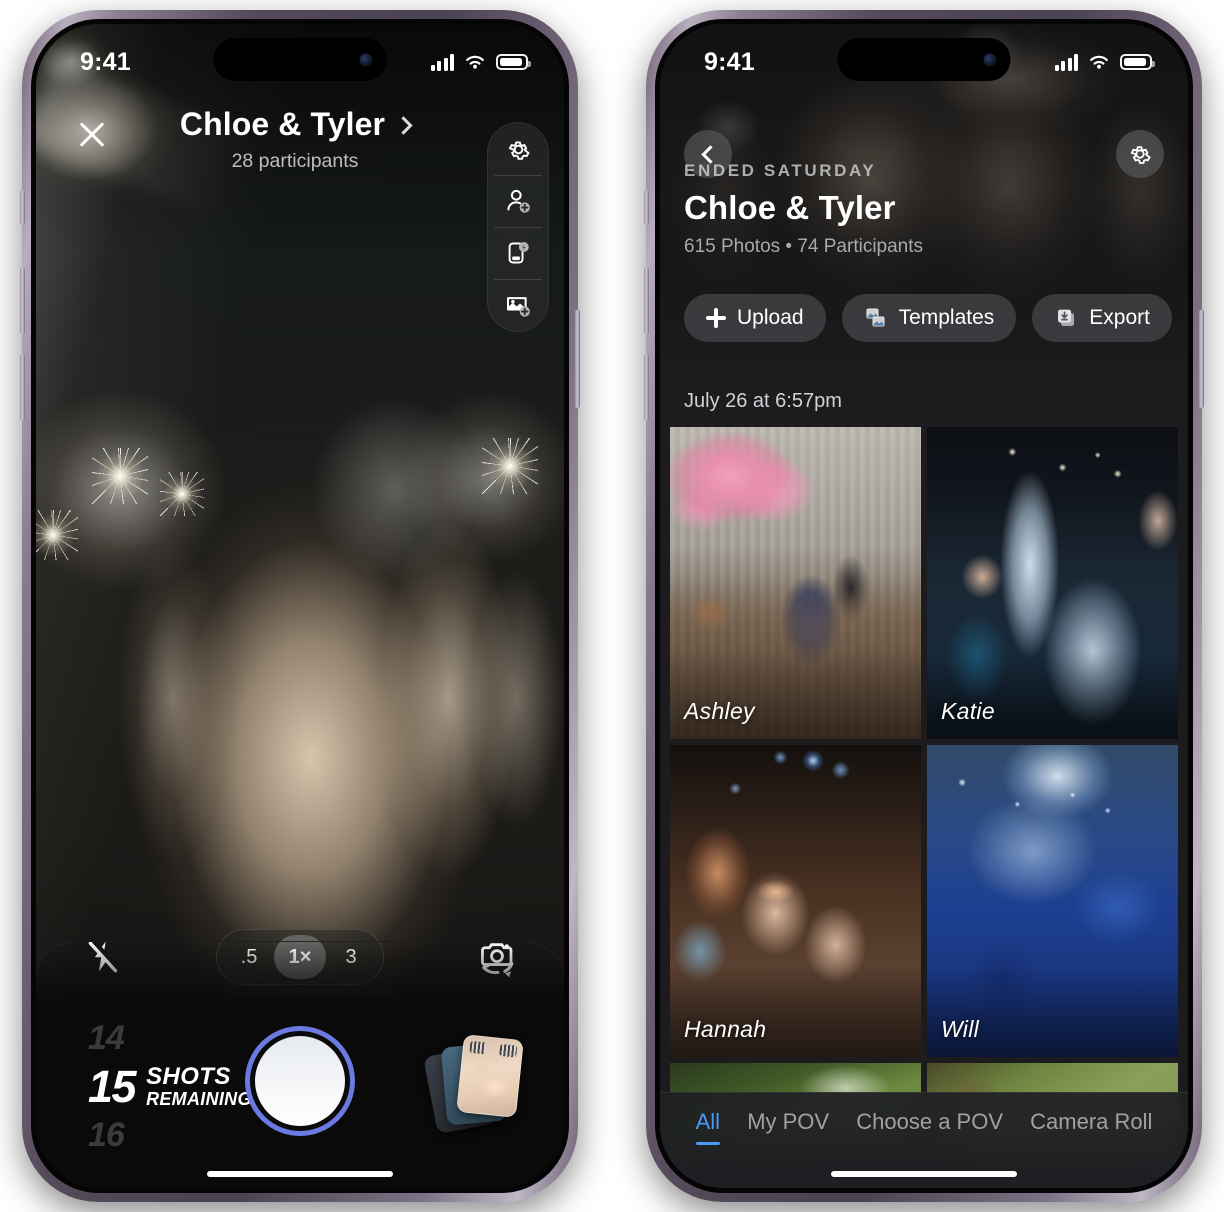 The width and height of the screenshot is (1224, 1212). Describe the element at coordinates (1119, 317) in the screenshot. I see `export-label: Export` at that location.